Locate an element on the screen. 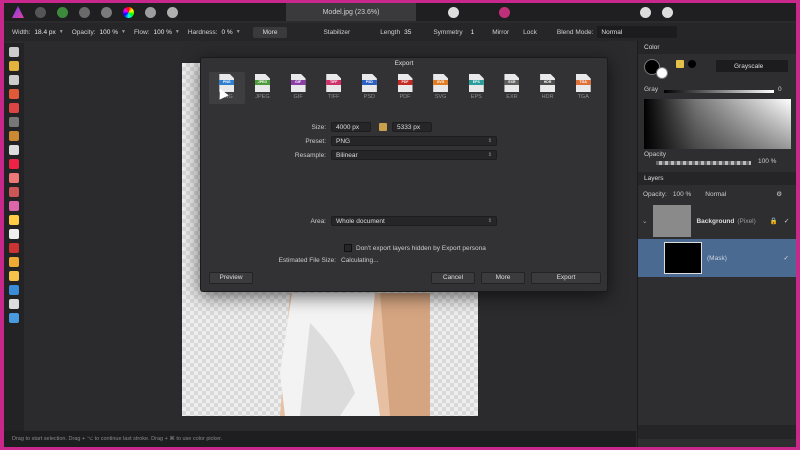 This screenshot has height=450, width=800. size-width-field: 4000 px is located at coordinates (351, 127).